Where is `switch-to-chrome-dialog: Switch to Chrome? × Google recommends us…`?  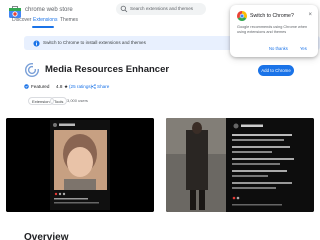 switch-to-chrome-dialog: Switch to Chrome? × Google recommends us… is located at coordinates (274, 31).